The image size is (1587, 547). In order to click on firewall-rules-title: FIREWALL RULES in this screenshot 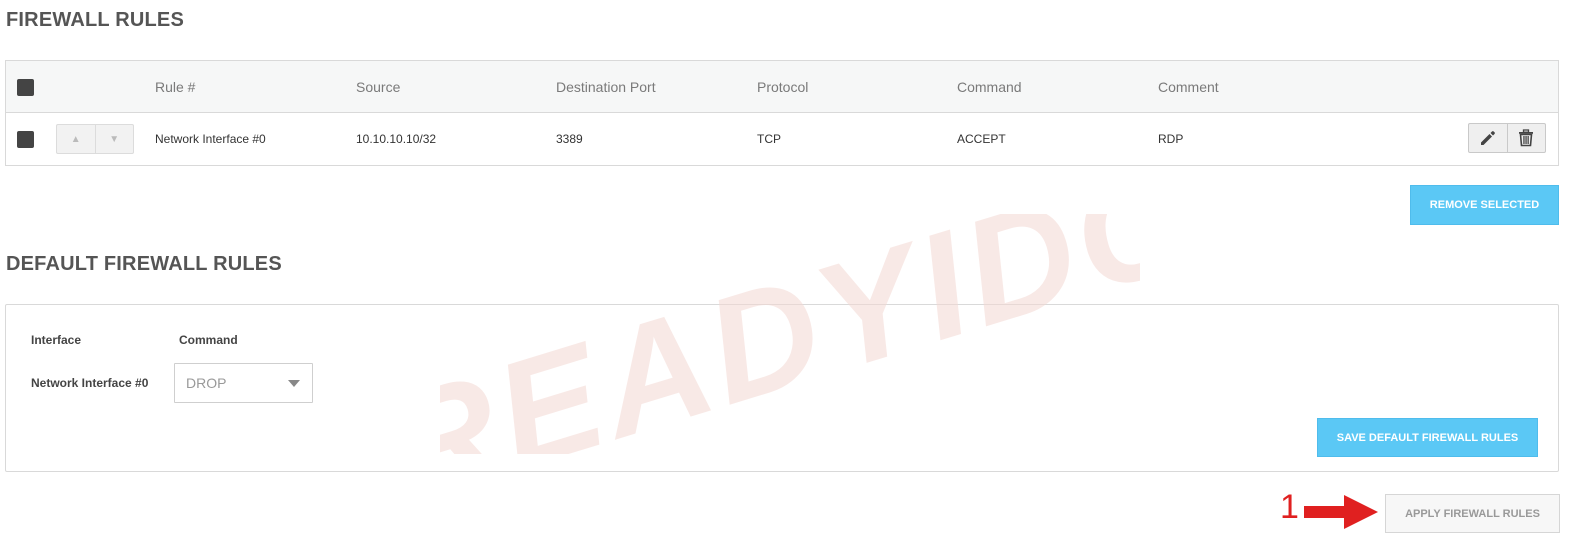, I will do `click(95, 20)`.